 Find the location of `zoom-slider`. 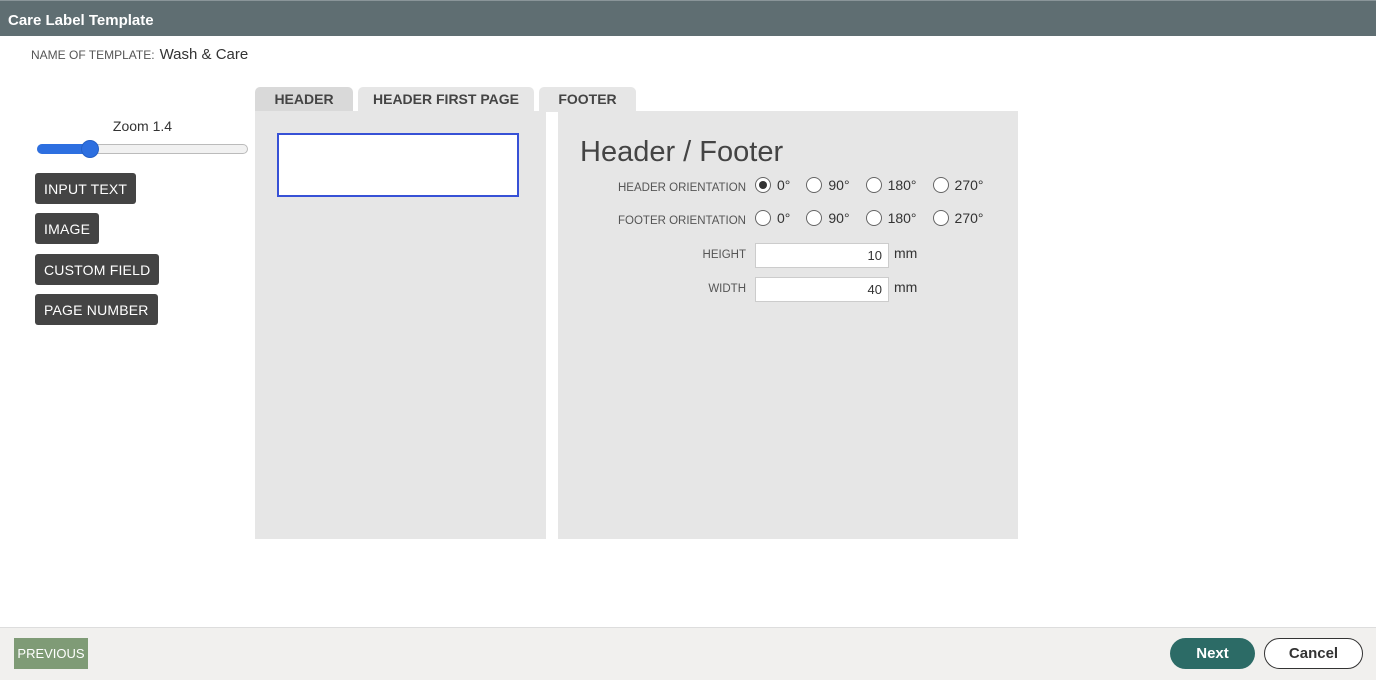

zoom-slider is located at coordinates (142, 149).